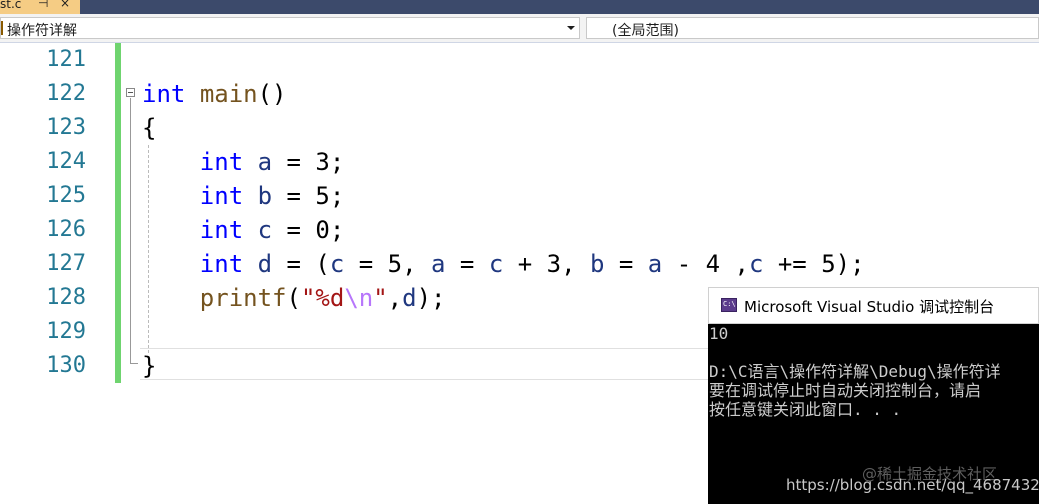 The height and width of the screenshot is (504, 1039). Describe the element at coordinates (66, 229) in the screenshot. I see `line-number: 126` at that location.